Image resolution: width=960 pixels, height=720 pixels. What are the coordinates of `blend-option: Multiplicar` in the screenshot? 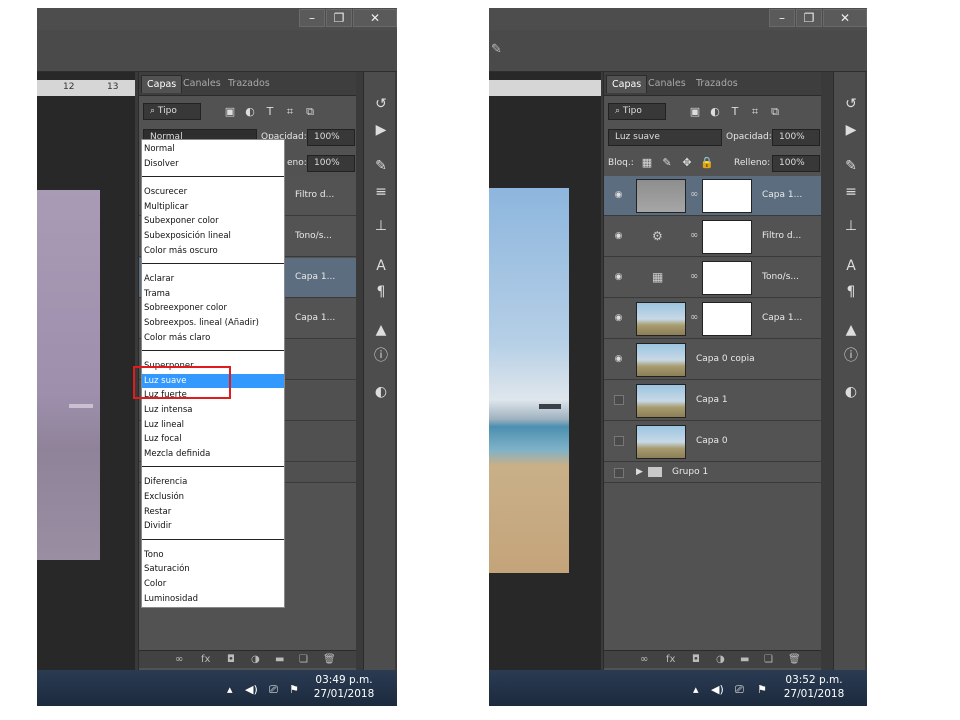 It's located at (213, 207).